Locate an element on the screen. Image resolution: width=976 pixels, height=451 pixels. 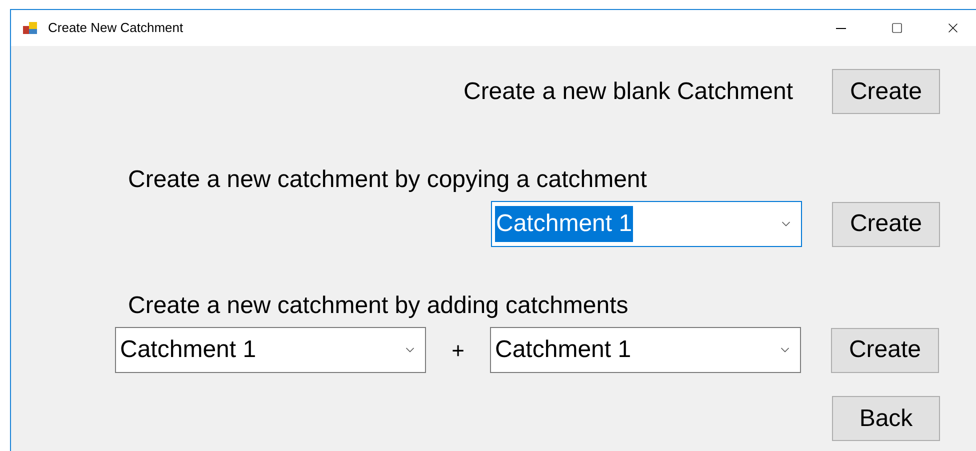
plus-sign: + is located at coordinates (458, 350).